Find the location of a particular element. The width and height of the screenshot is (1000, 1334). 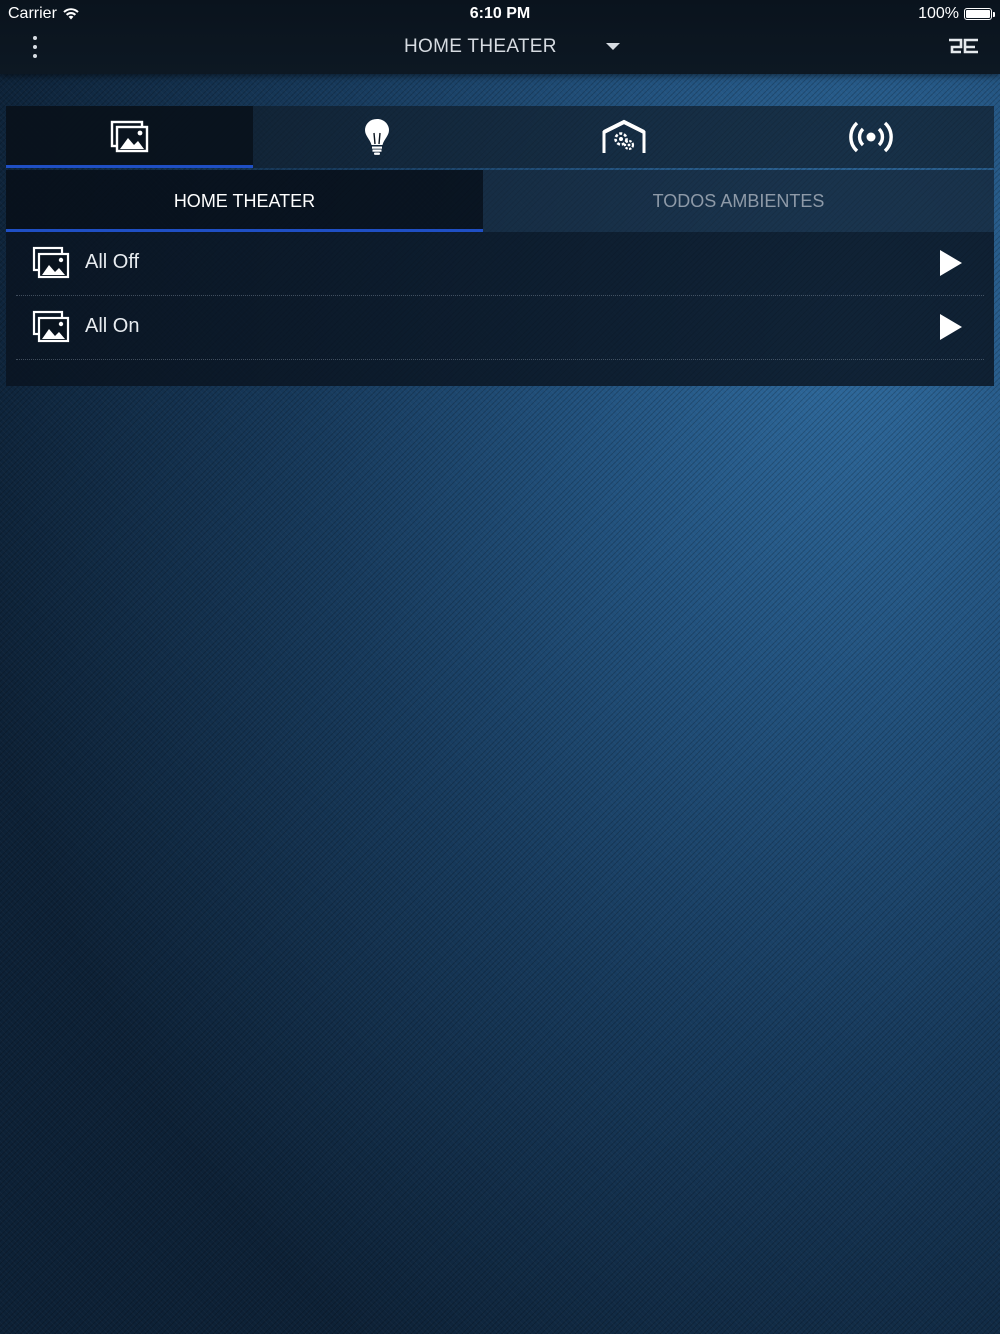

battery-icon is located at coordinates (979, 14).